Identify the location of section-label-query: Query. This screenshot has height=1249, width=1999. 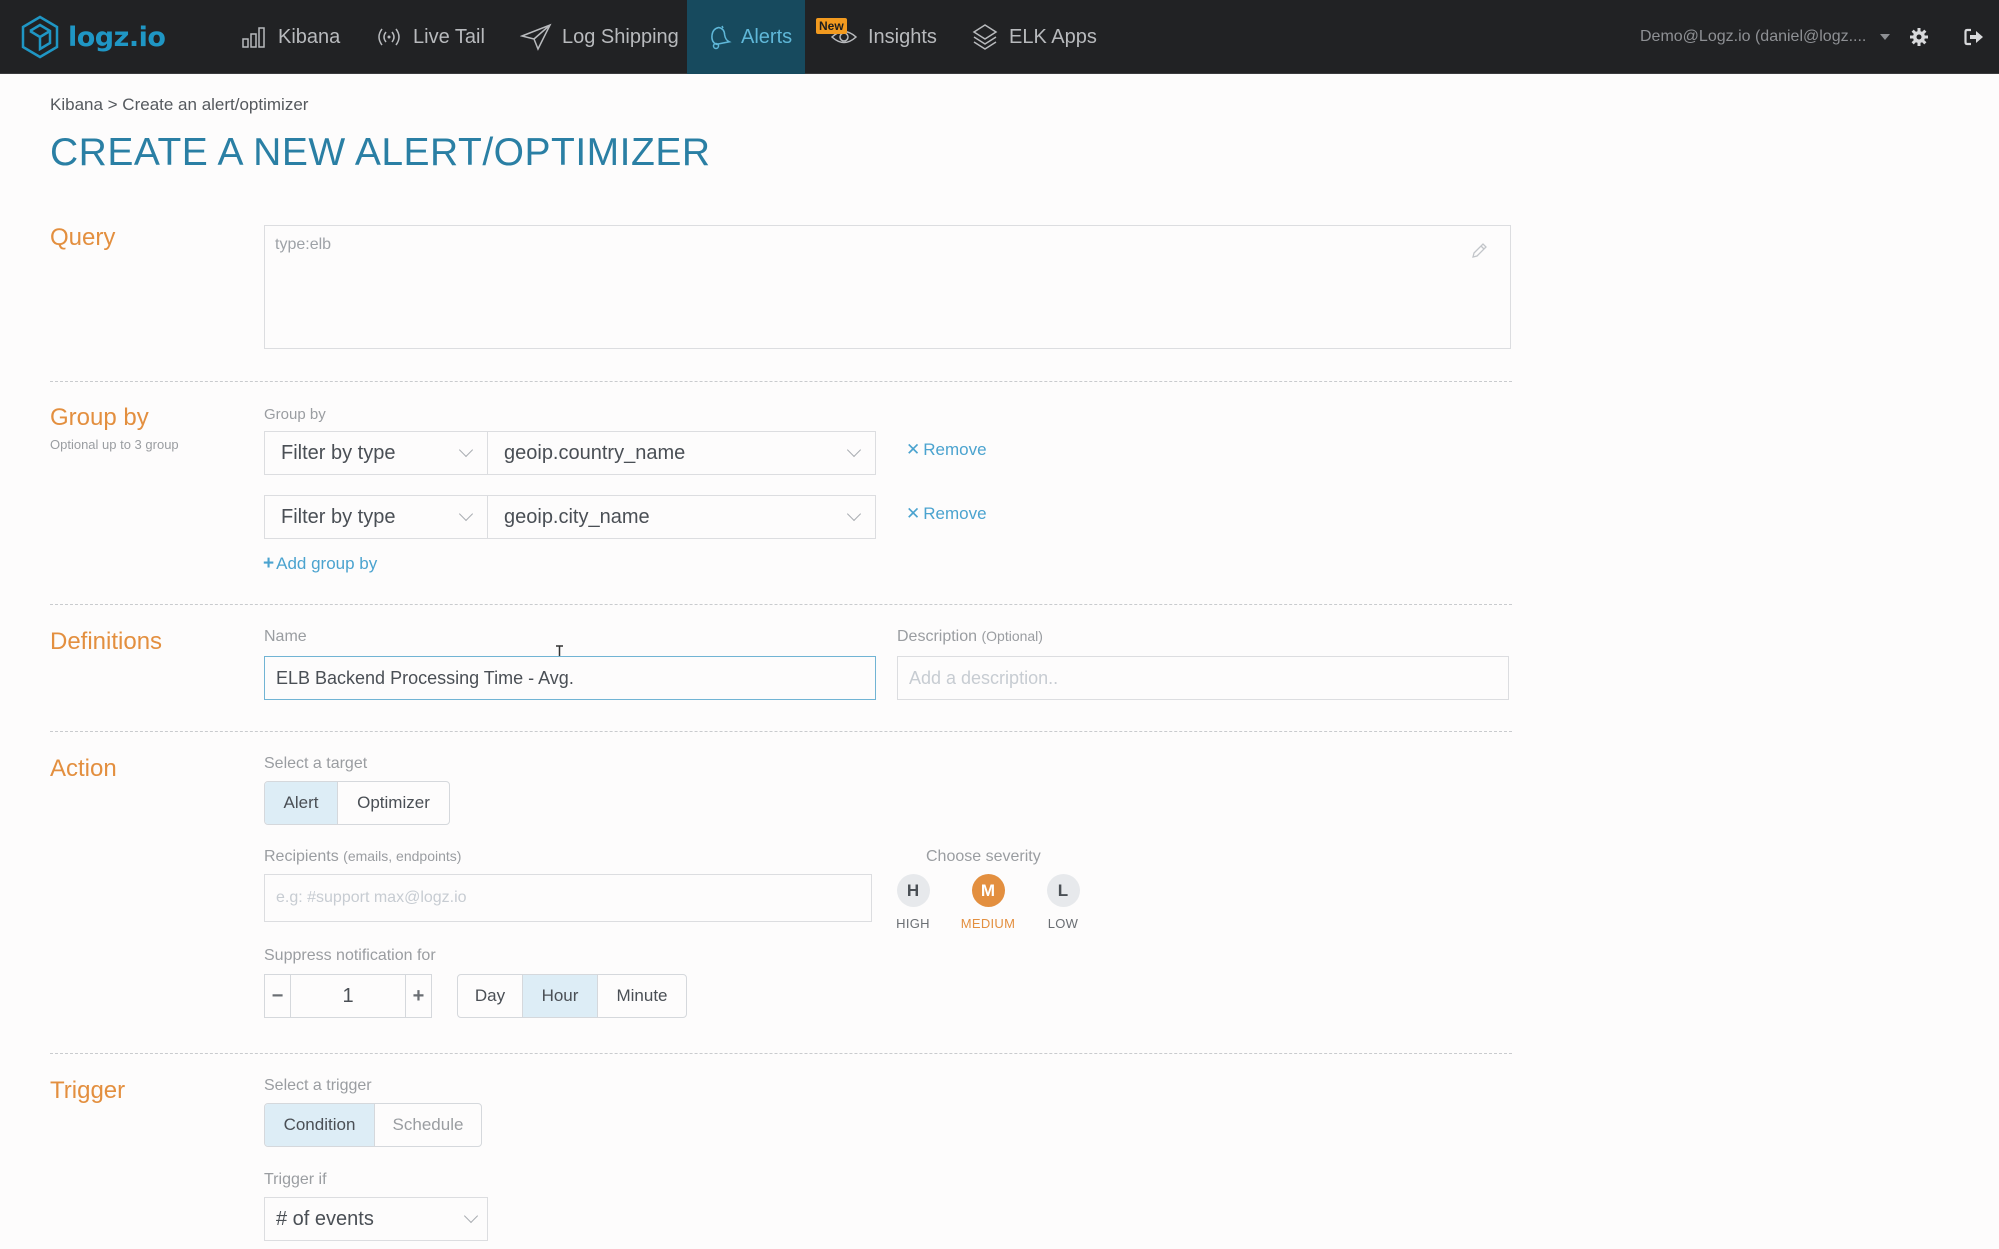
(83, 237).